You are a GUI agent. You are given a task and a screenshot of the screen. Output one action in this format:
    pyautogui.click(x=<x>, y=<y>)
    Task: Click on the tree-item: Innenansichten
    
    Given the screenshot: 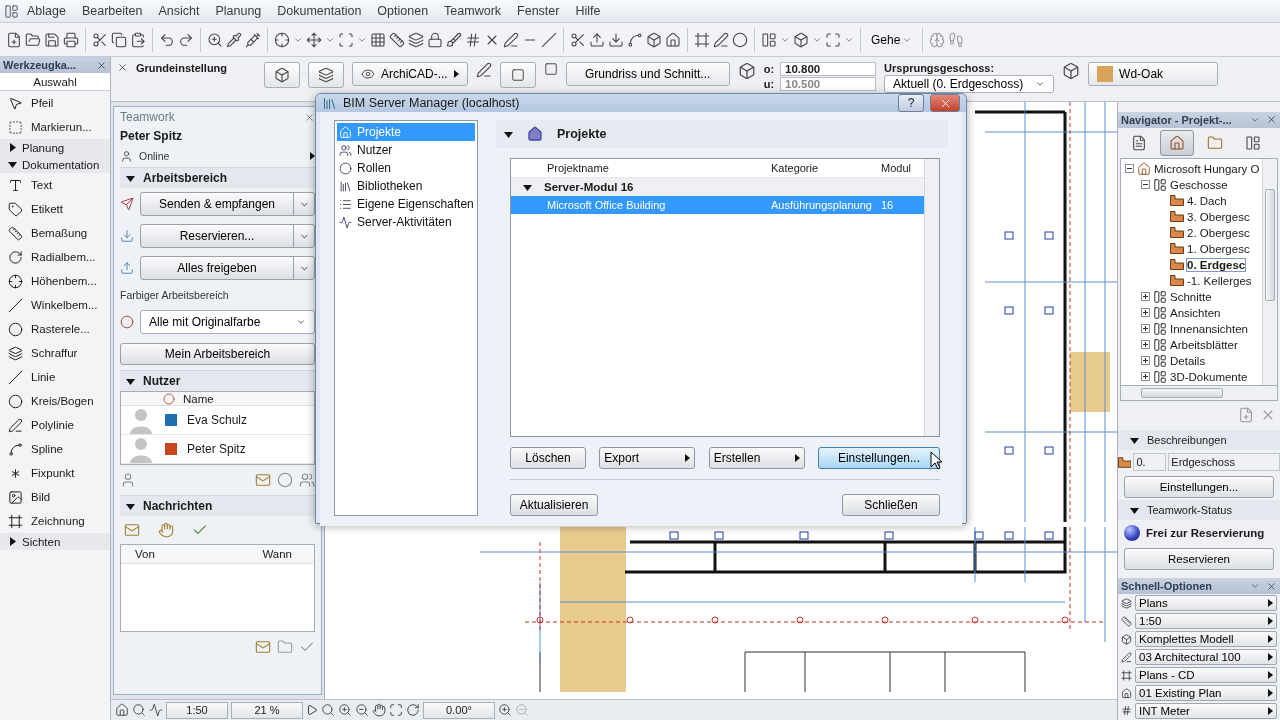 What is the action you would take?
    pyautogui.click(x=1209, y=328)
    